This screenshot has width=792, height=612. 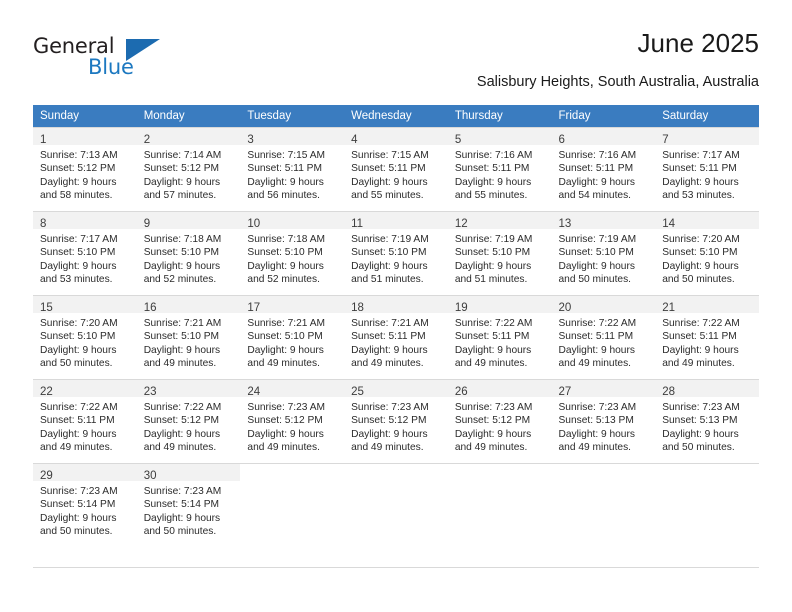 I want to click on day-number: 12, so click(x=461, y=224).